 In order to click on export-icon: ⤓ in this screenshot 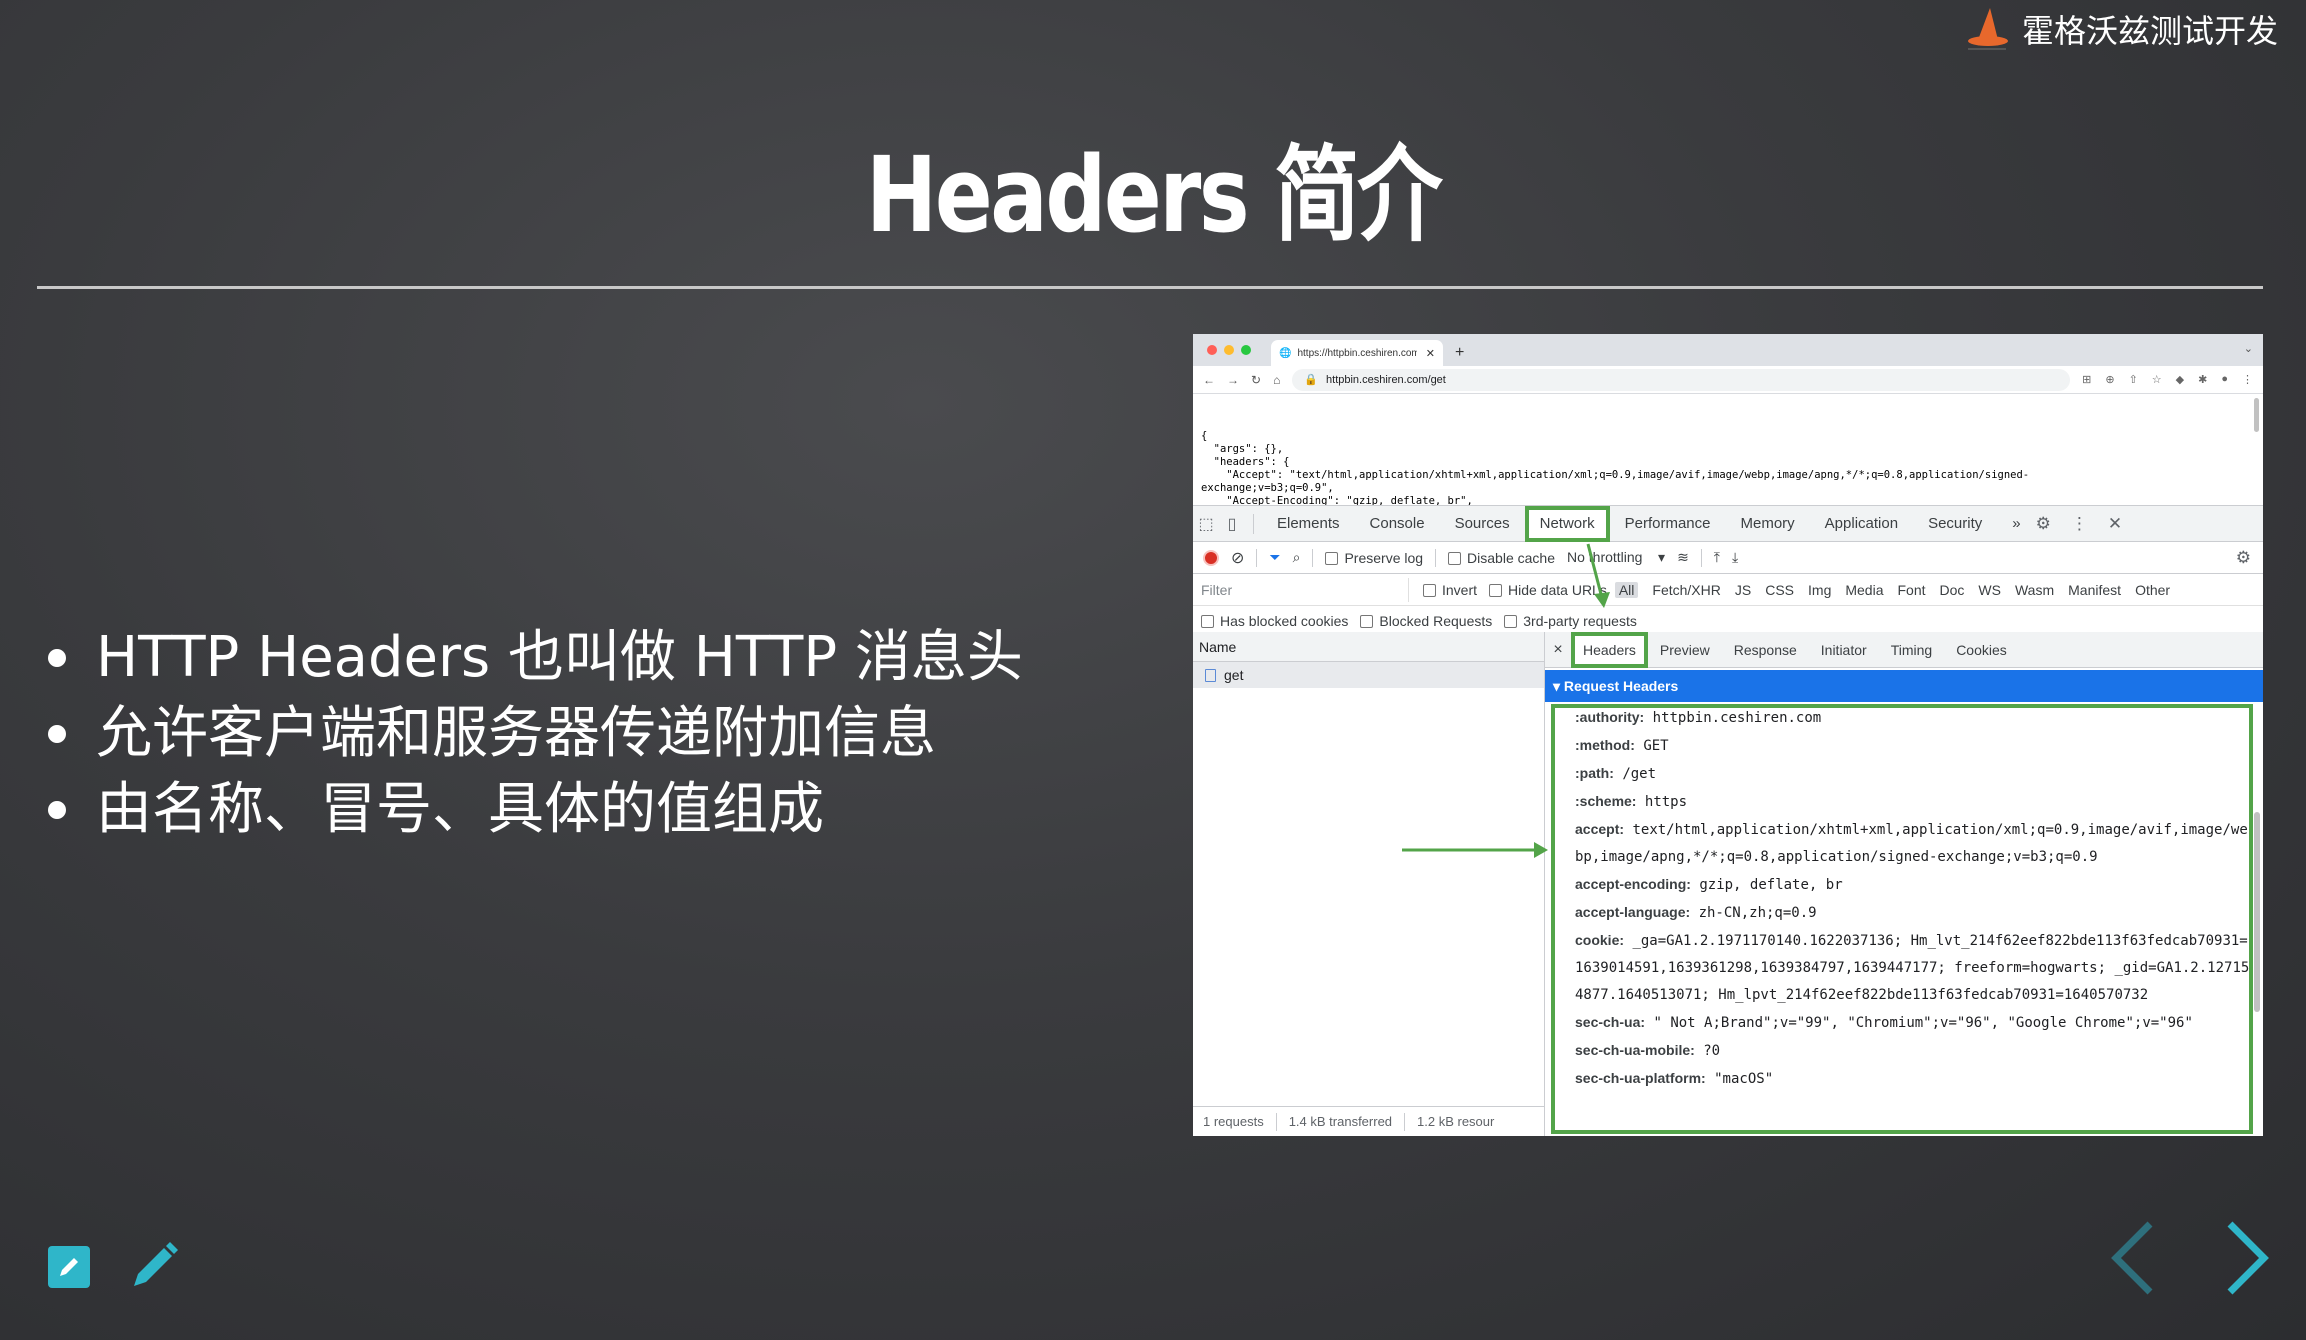, I will do `click(1735, 557)`.